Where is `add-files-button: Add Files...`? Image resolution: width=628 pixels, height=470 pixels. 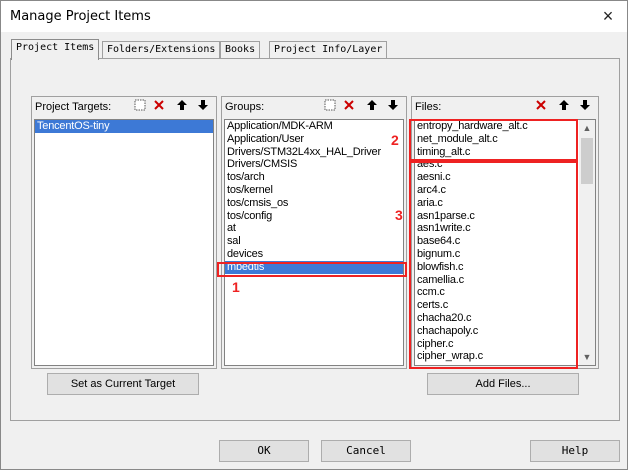
add-files-button: Add Files... is located at coordinates (503, 384).